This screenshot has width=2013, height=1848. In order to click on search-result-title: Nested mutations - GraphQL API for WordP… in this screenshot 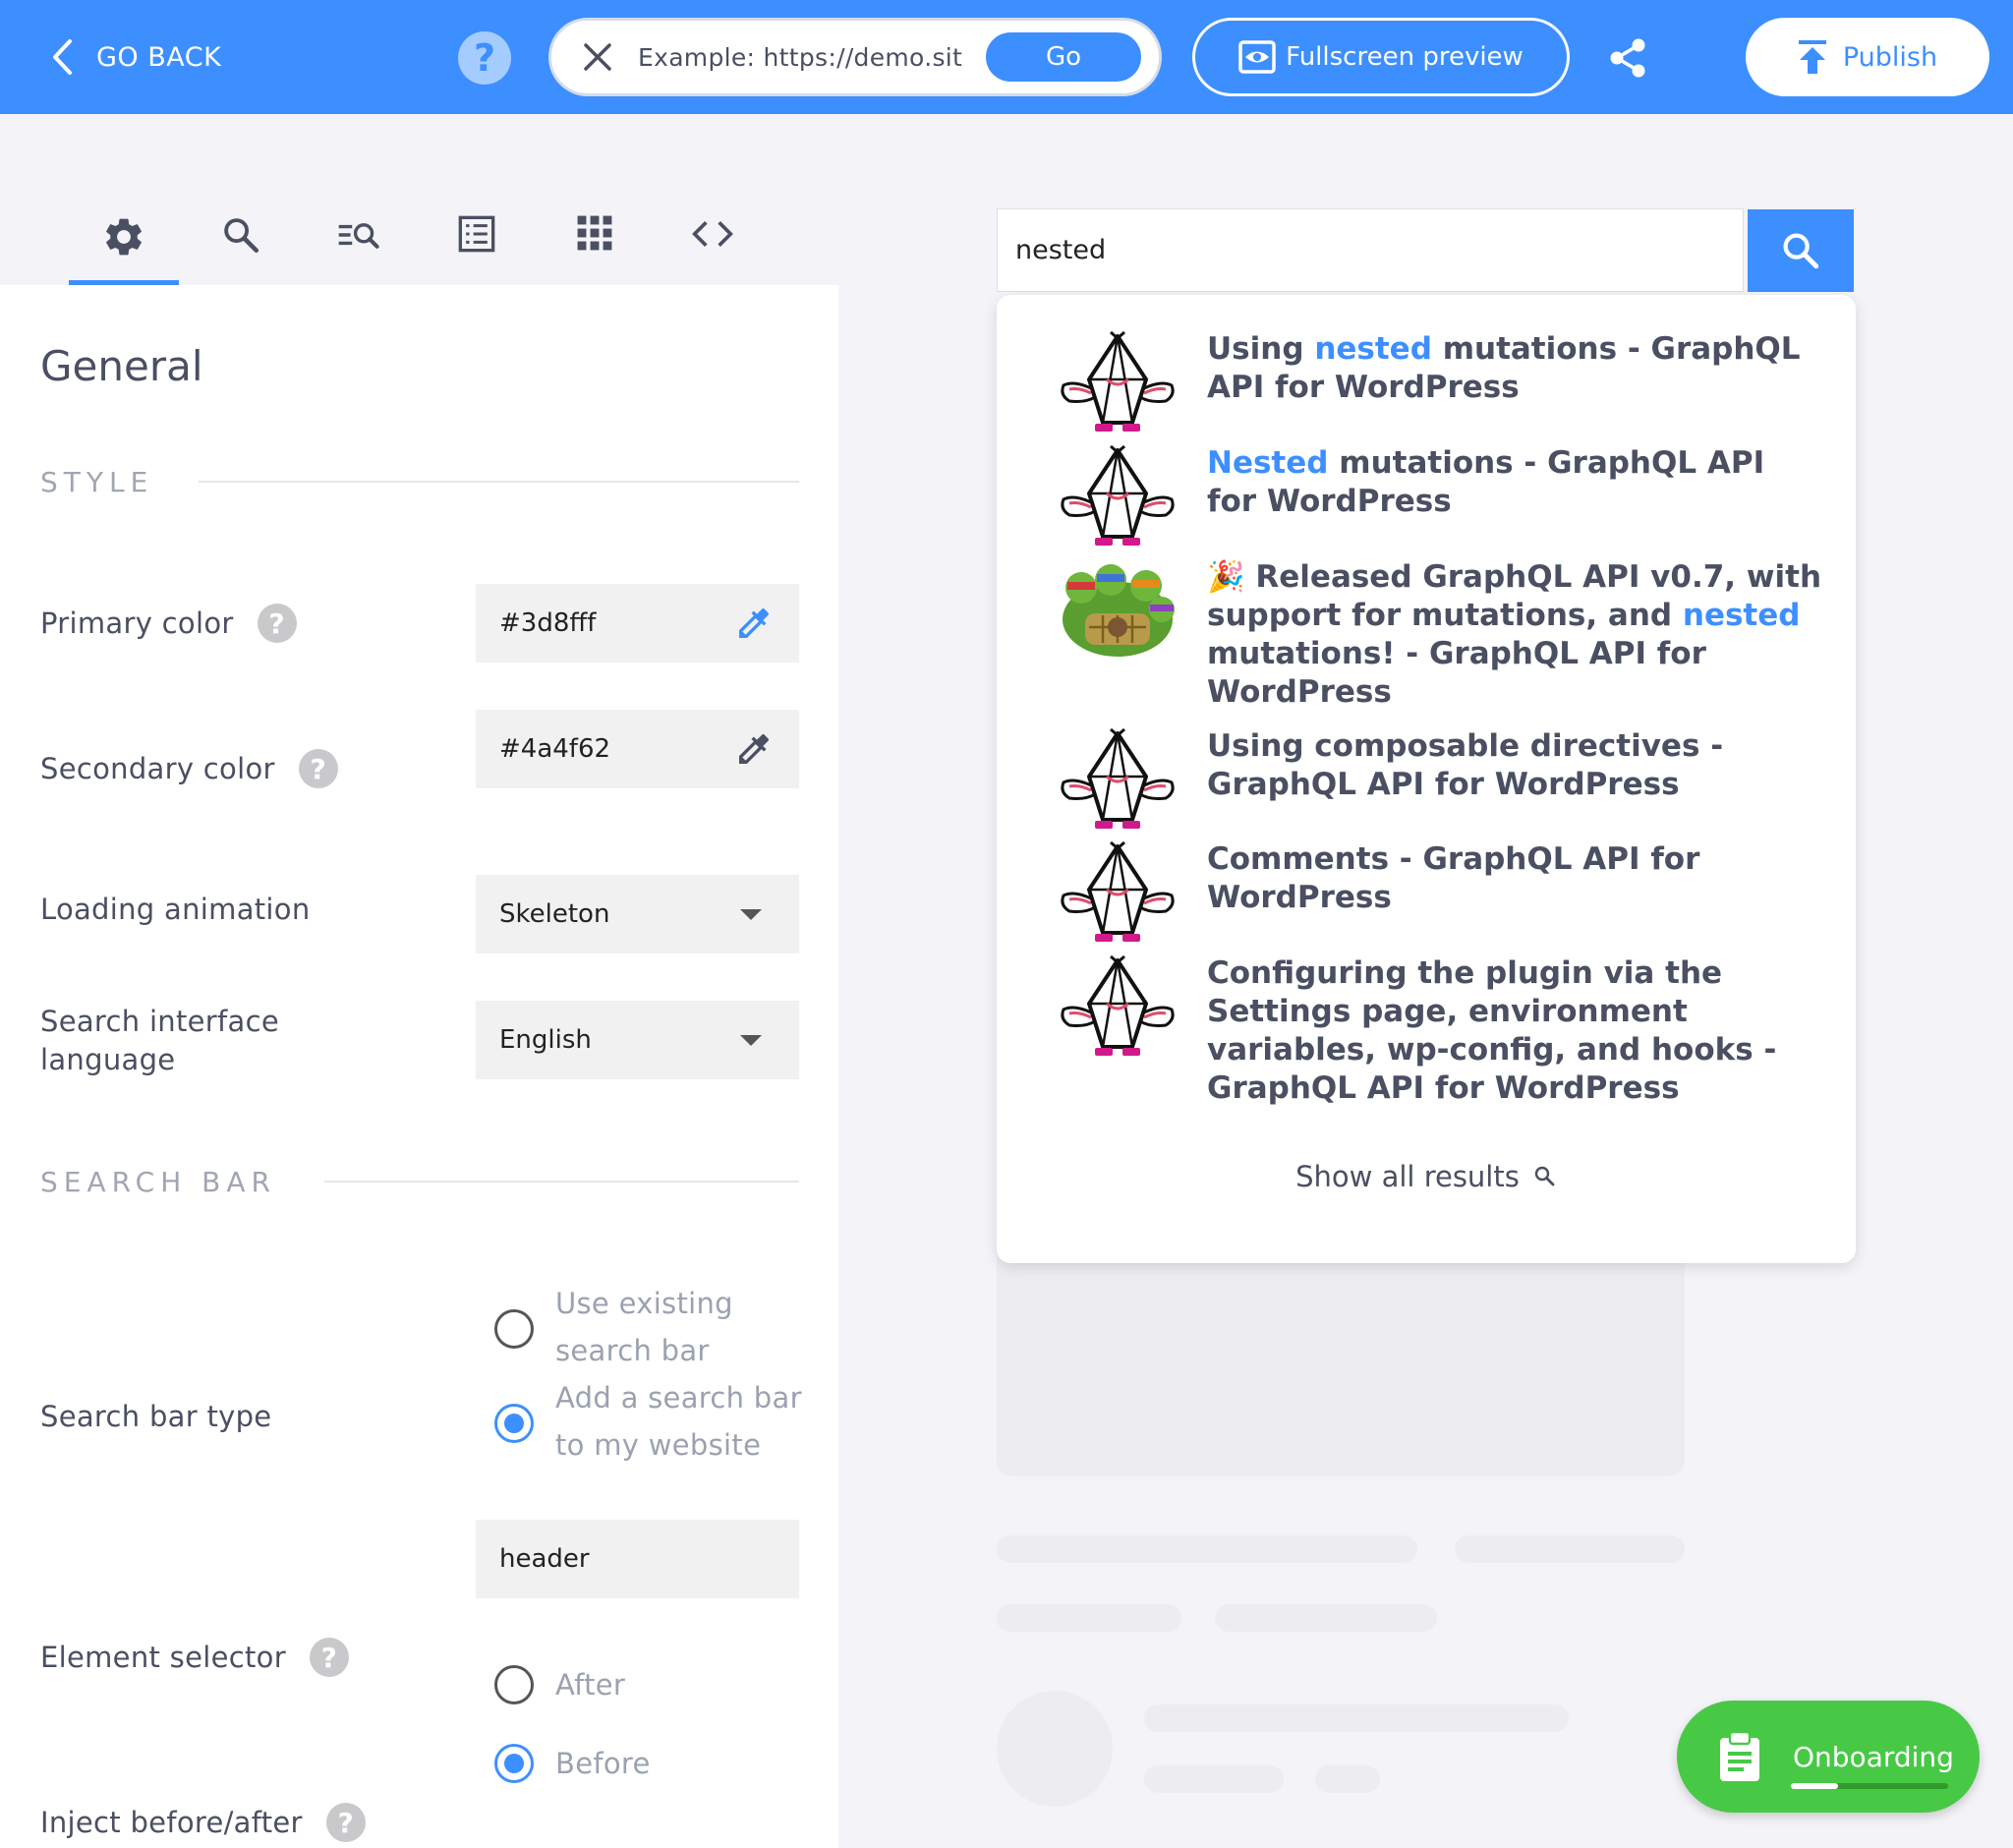, I will do `click(1514, 496)`.